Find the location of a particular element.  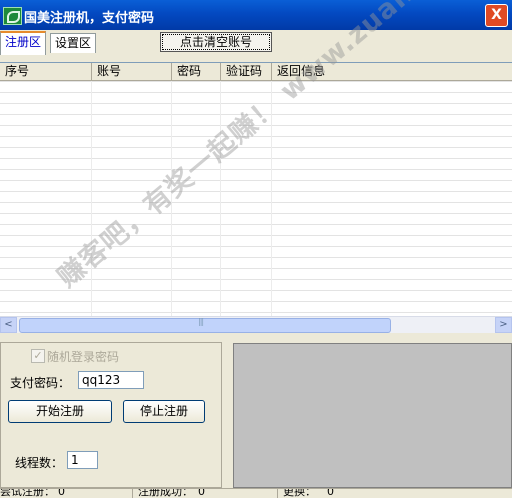

options-panel: ✓ 随机登录密码 支付密码： qq123 开始注册 停止注册 线程数： 1 is located at coordinates (111, 415).